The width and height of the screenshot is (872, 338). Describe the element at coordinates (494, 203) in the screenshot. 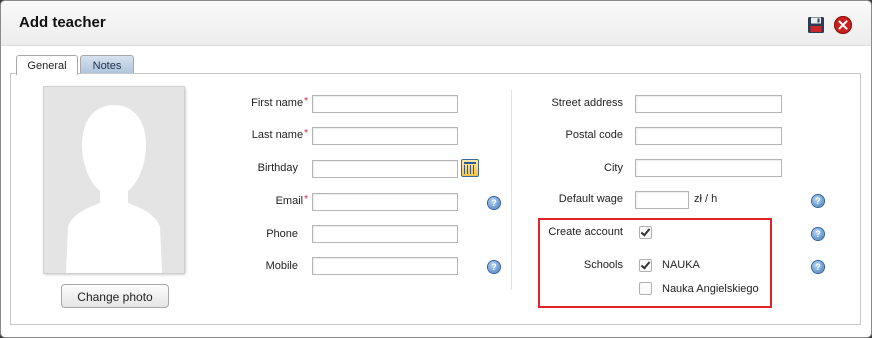

I see `email-help-icon: ?` at that location.